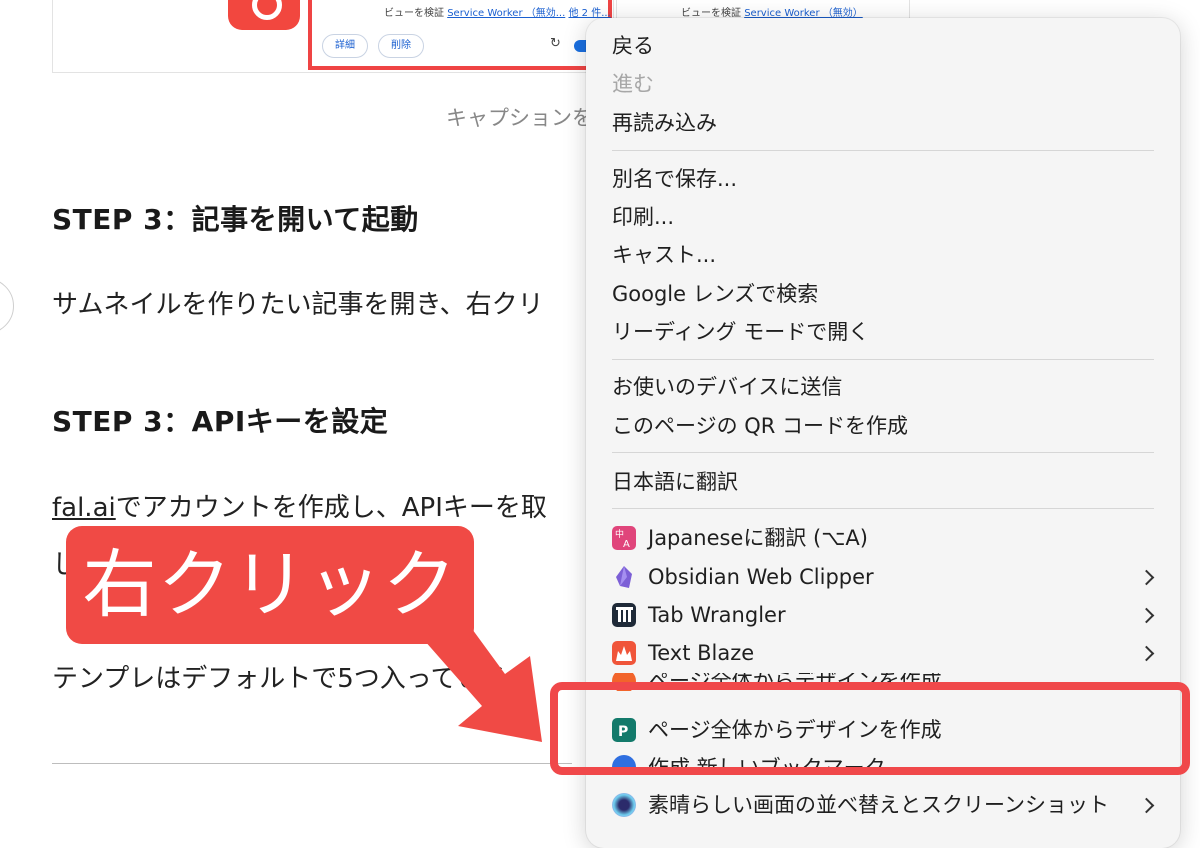 Image resolution: width=1200 pixels, height=848 pixels. What do you see at coordinates (878, 805) in the screenshot?
I see `menu-item-label: 素晴らしい画面の並べ替えとスクリーンショット` at bounding box center [878, 805].